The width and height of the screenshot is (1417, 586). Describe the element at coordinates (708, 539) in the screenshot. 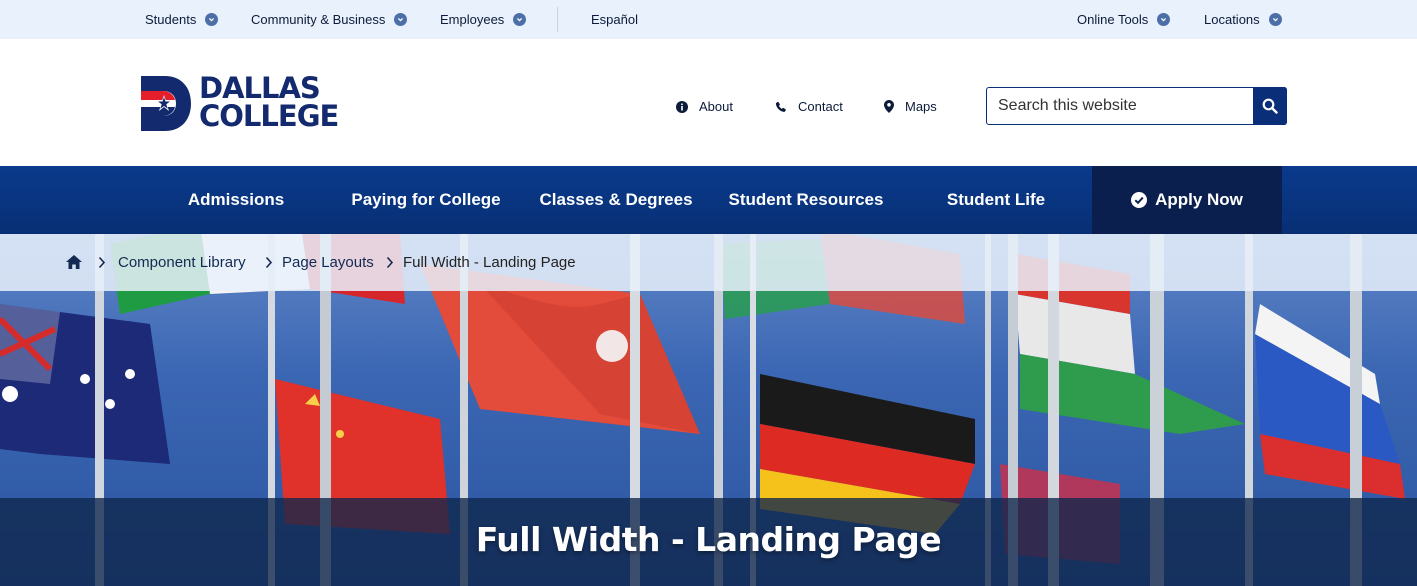

I see `page-title: Full Width - Landing Page` at that location.